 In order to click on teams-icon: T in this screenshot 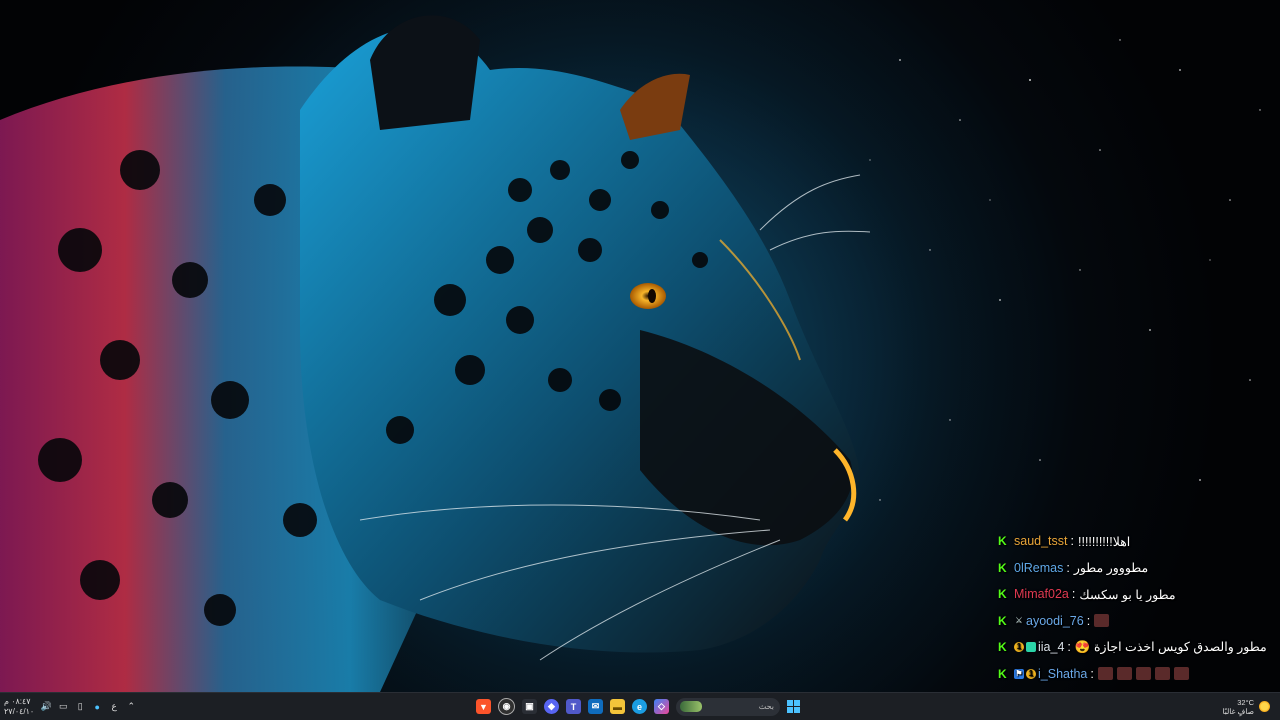, I will do `click(573, 706)`.